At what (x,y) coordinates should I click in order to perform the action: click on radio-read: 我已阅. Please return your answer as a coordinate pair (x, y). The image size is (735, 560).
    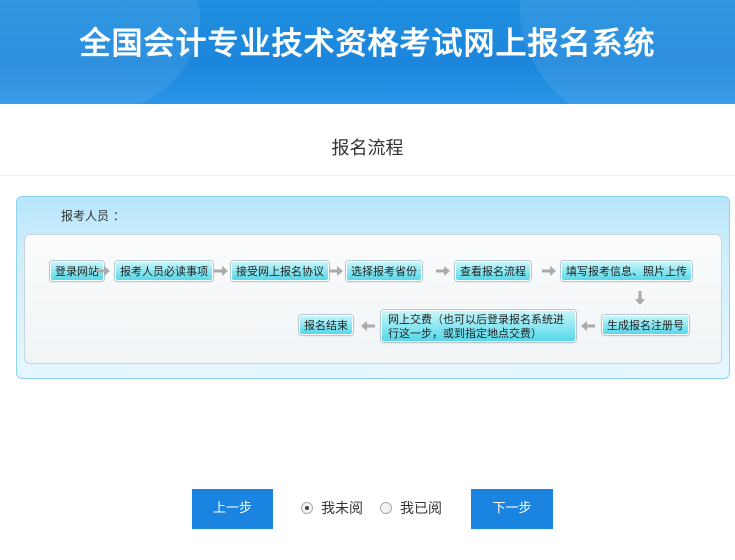
    Looking at the image, I should click on (411, 508).